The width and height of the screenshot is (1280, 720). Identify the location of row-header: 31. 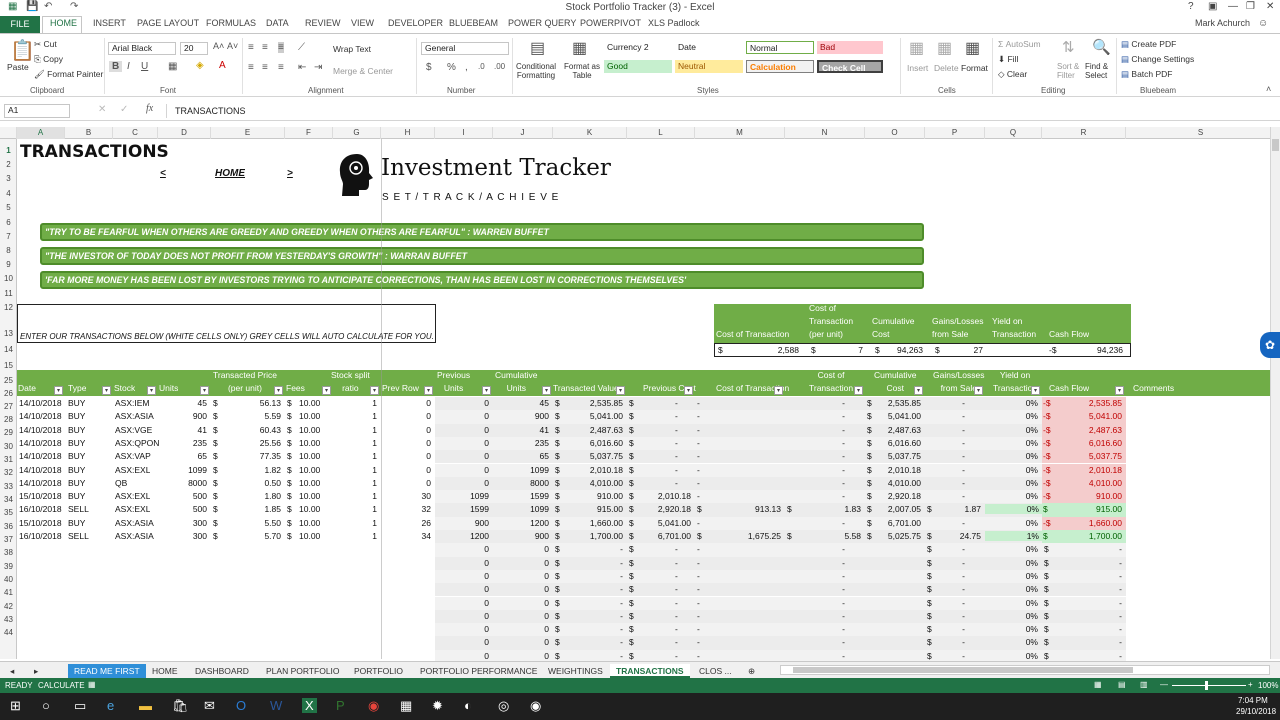
(8, 459).